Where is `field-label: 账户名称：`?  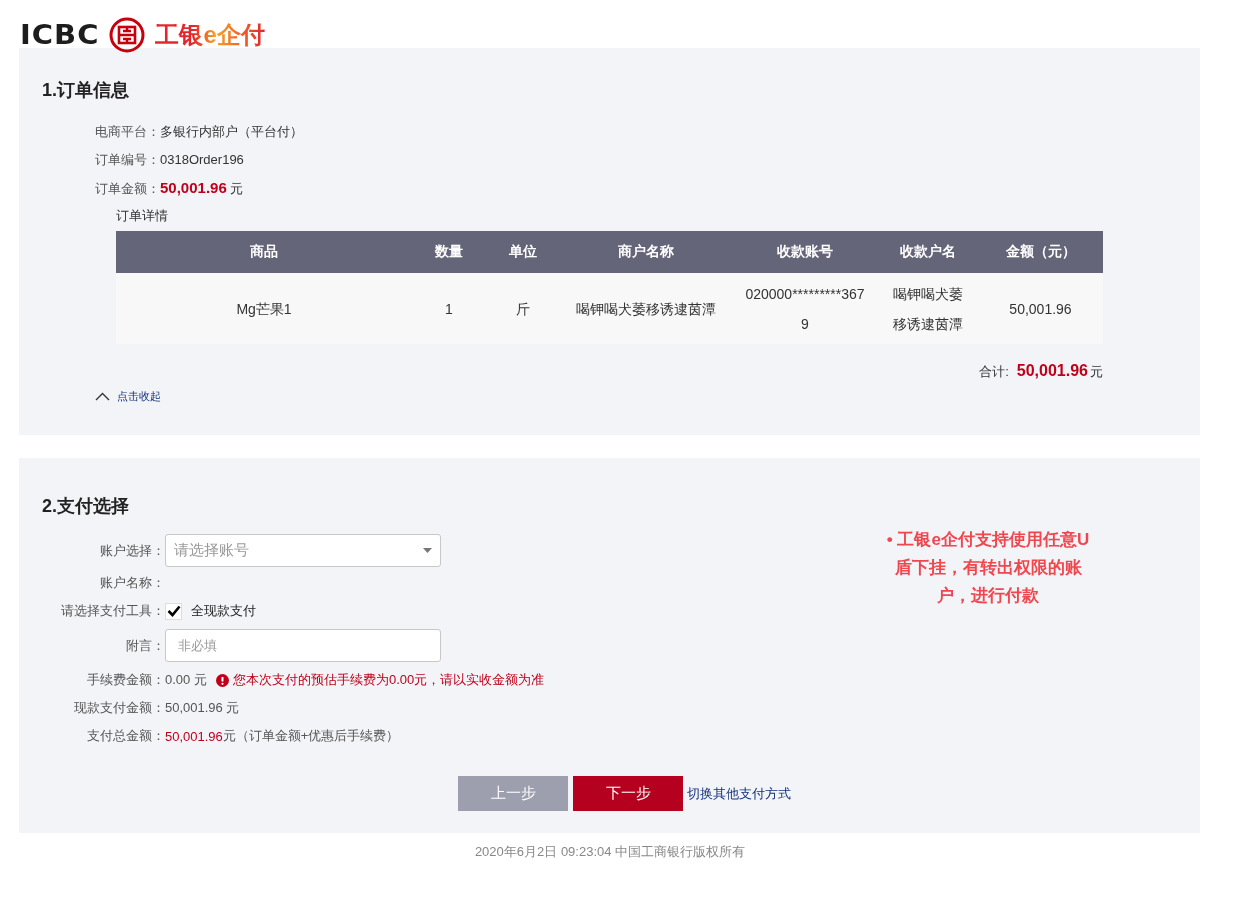 field-label: 账户名称： is located at coordinates (132, 583).